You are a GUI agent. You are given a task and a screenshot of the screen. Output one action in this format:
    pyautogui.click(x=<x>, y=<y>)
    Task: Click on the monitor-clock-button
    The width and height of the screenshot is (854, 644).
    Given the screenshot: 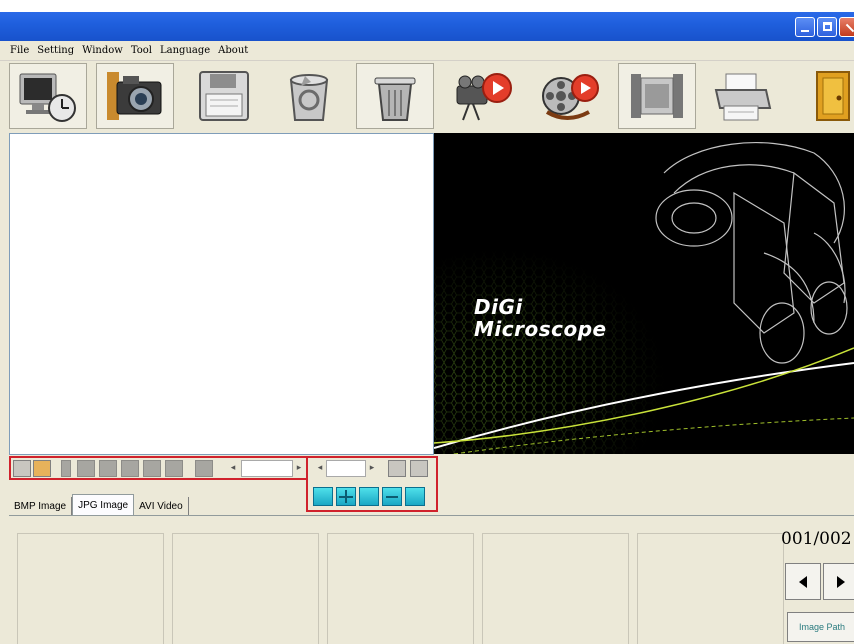 What is the action you would take?
    pyautogui.click(x=48, y=96)
    